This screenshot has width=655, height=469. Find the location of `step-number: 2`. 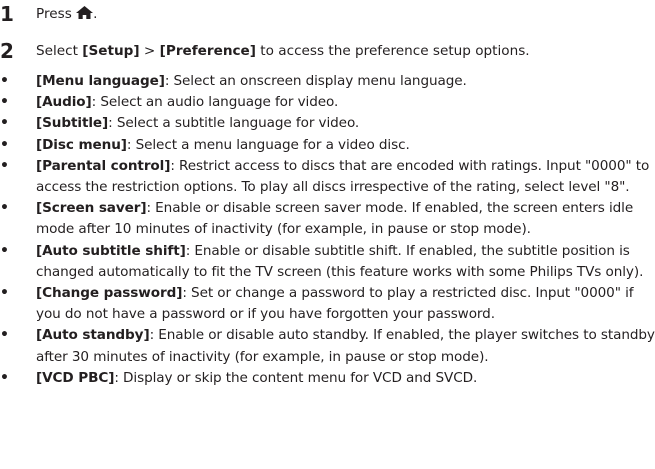

step-number: 2 is located at coordinates (7, 51).